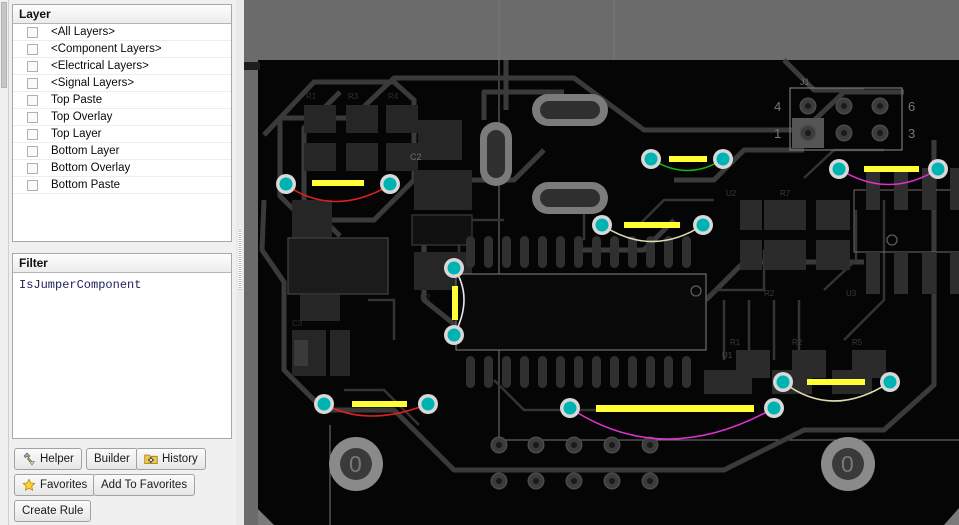 Image resolution: width=959 pixels, height=525 pixels. Describe the element at coordinates (77, 100) in the screenshot. I see `layer-row-label: Top Paste` at that location.